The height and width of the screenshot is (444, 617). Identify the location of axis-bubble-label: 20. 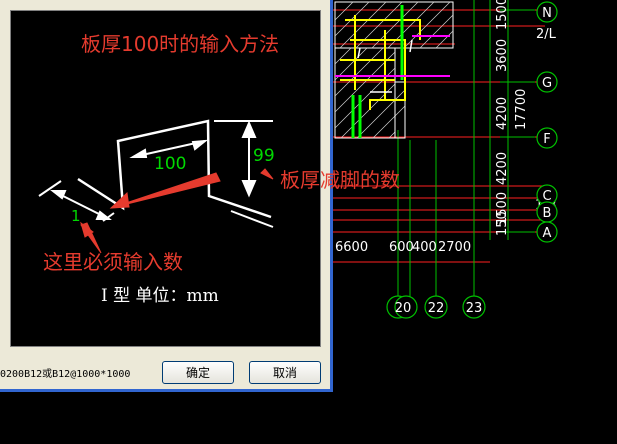
(403, 308).